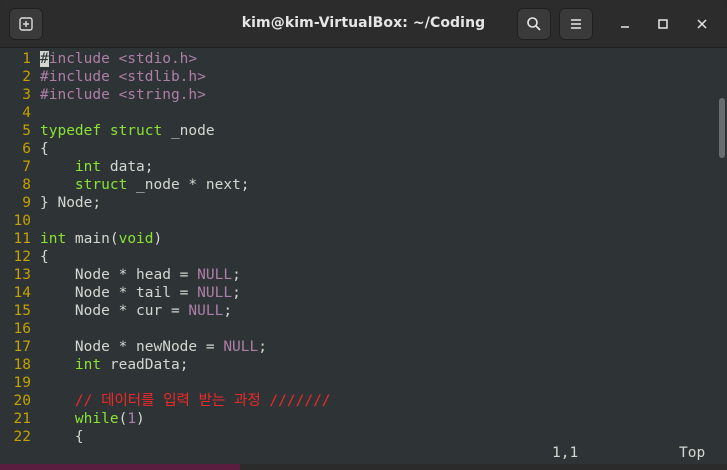  What do you see at coordinates (26, 113) in the screenshot?
I see `line-number: 4` at bounding box center [26, 113].